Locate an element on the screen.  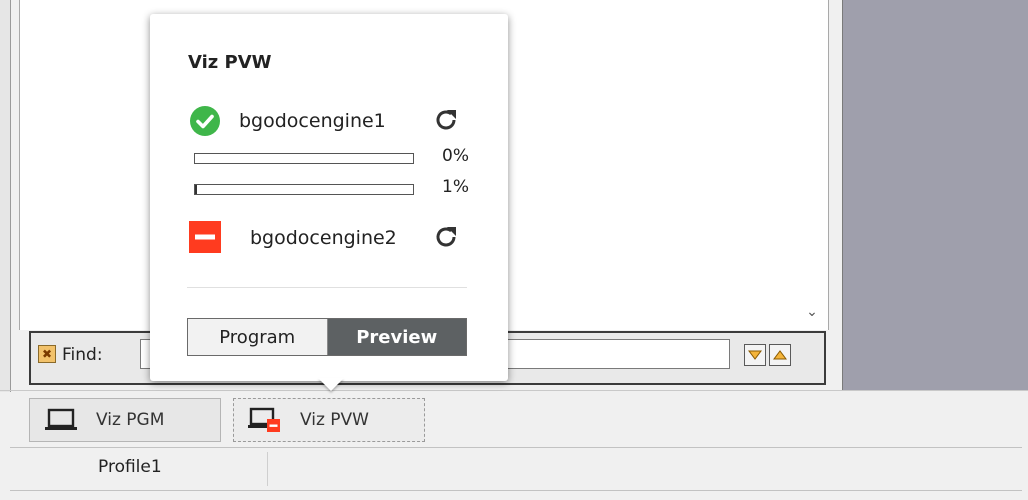
tab-viz-pgm: Viz PGM is located at coordinates (125, 420).